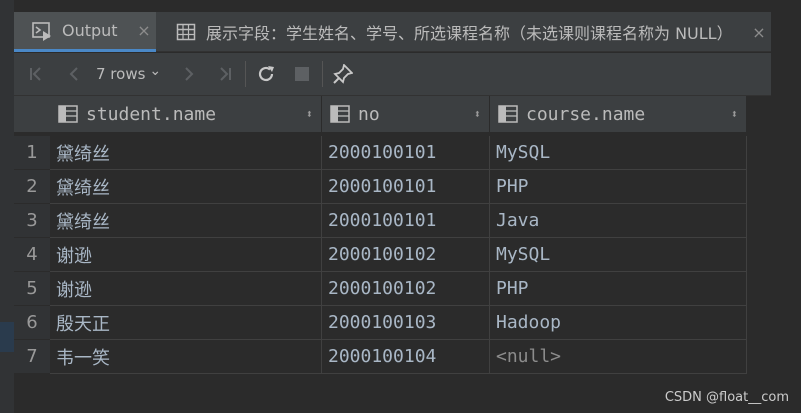 Image resolution: width=801 pixels, height=413 pixels. I want to click on column-header-course-name: course.name ⬍, so click(618, 114).